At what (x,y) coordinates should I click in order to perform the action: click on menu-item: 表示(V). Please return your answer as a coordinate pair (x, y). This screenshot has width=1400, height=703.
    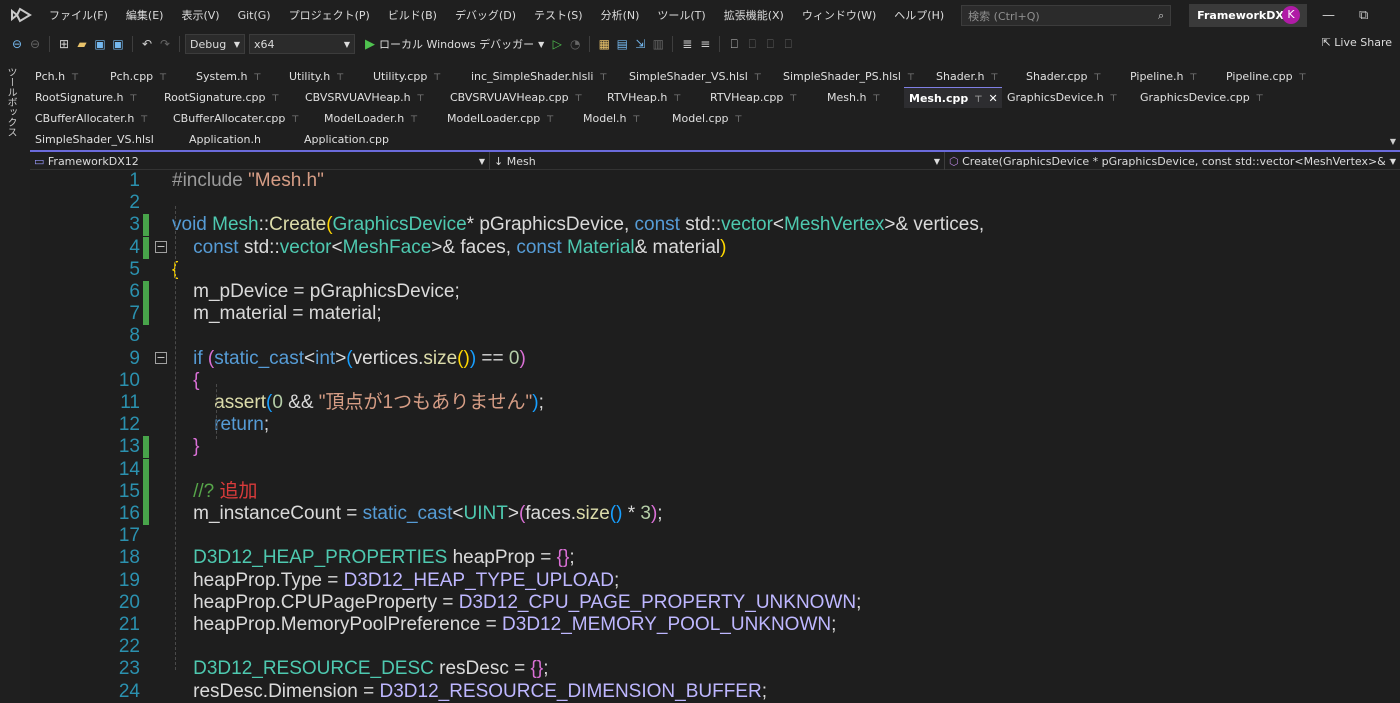
    Looking at the image, I should click on (200, 15).